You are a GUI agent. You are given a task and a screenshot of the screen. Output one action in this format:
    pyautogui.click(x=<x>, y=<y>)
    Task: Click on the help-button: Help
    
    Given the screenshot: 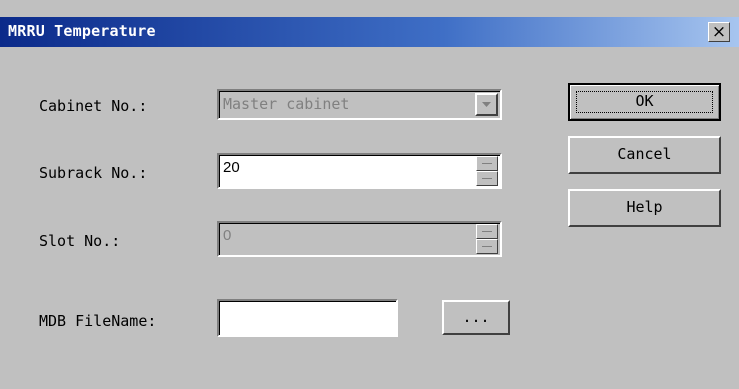 What is the action you would take?
    pyautogui.click(x=644, y=208)
    